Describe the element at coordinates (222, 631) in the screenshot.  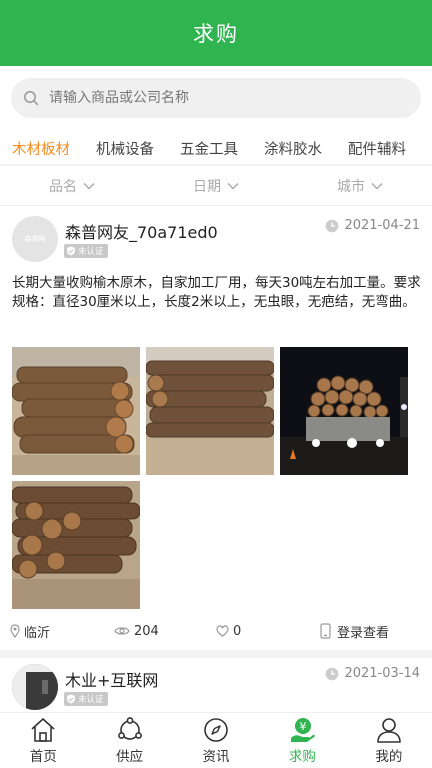
I see `heart-icon` at that location.